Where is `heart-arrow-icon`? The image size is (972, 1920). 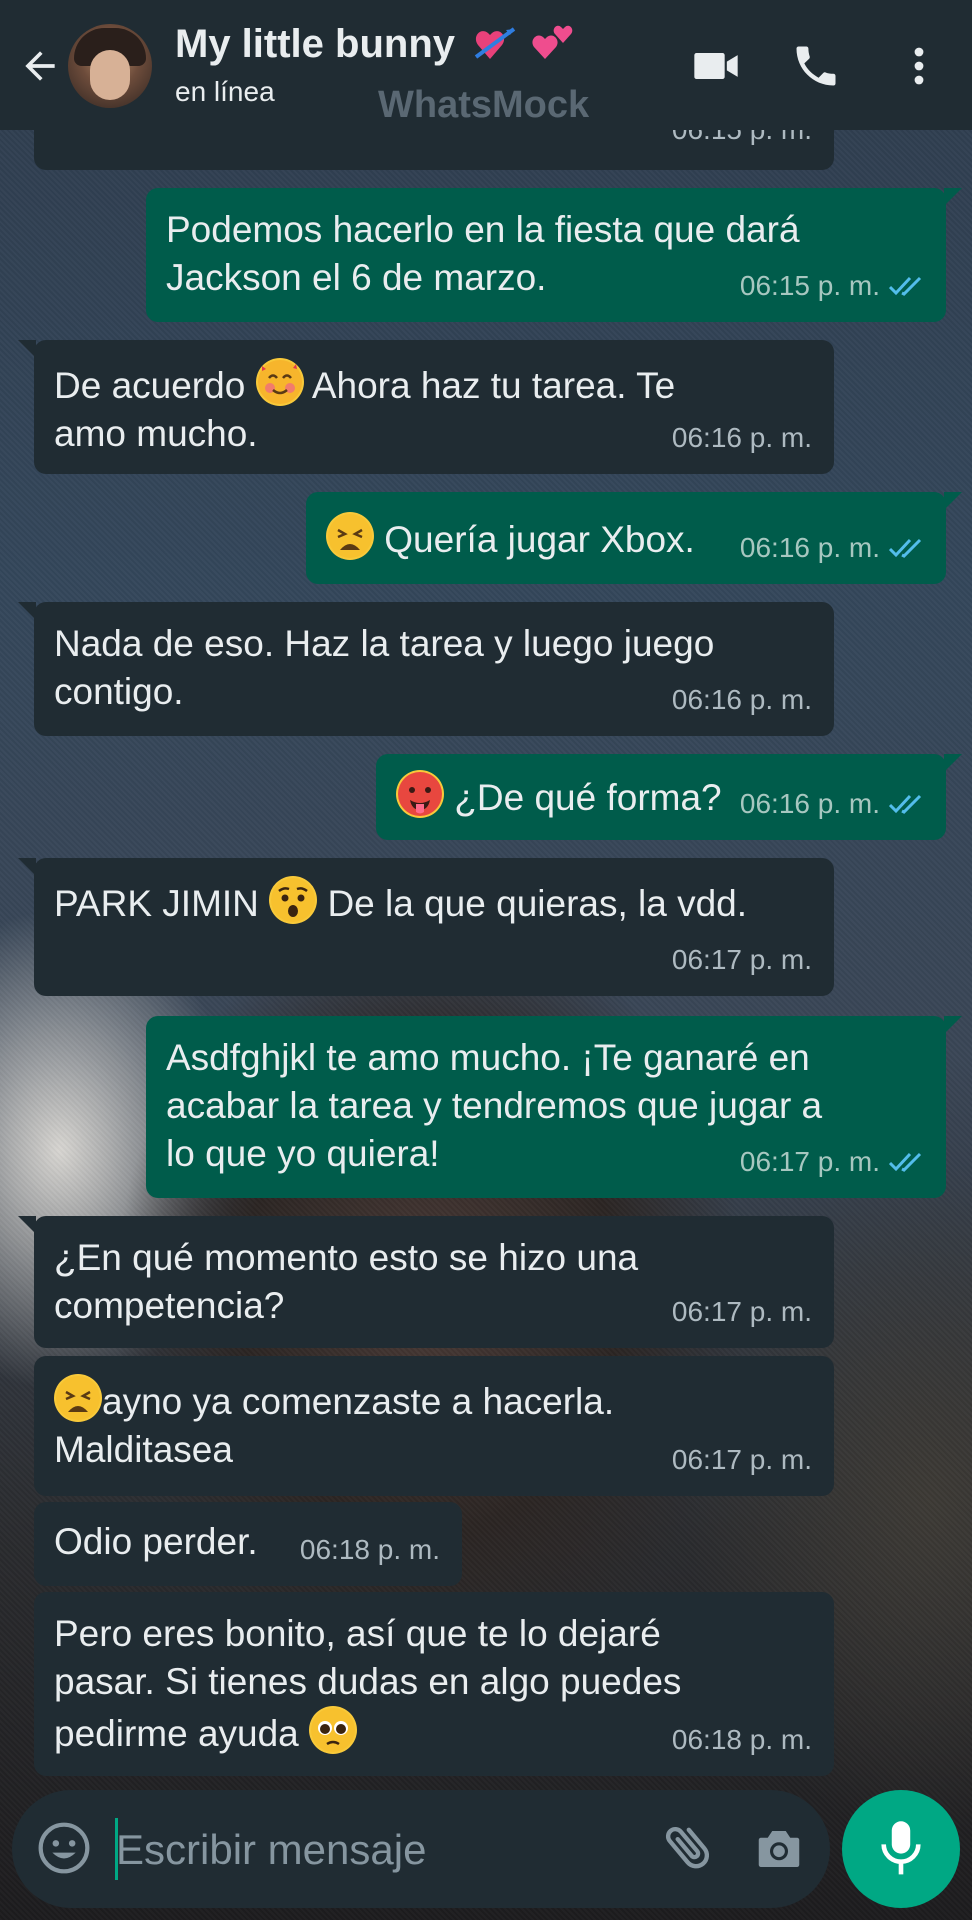 heart-arrow-icon is located at coordinates (495, 43).